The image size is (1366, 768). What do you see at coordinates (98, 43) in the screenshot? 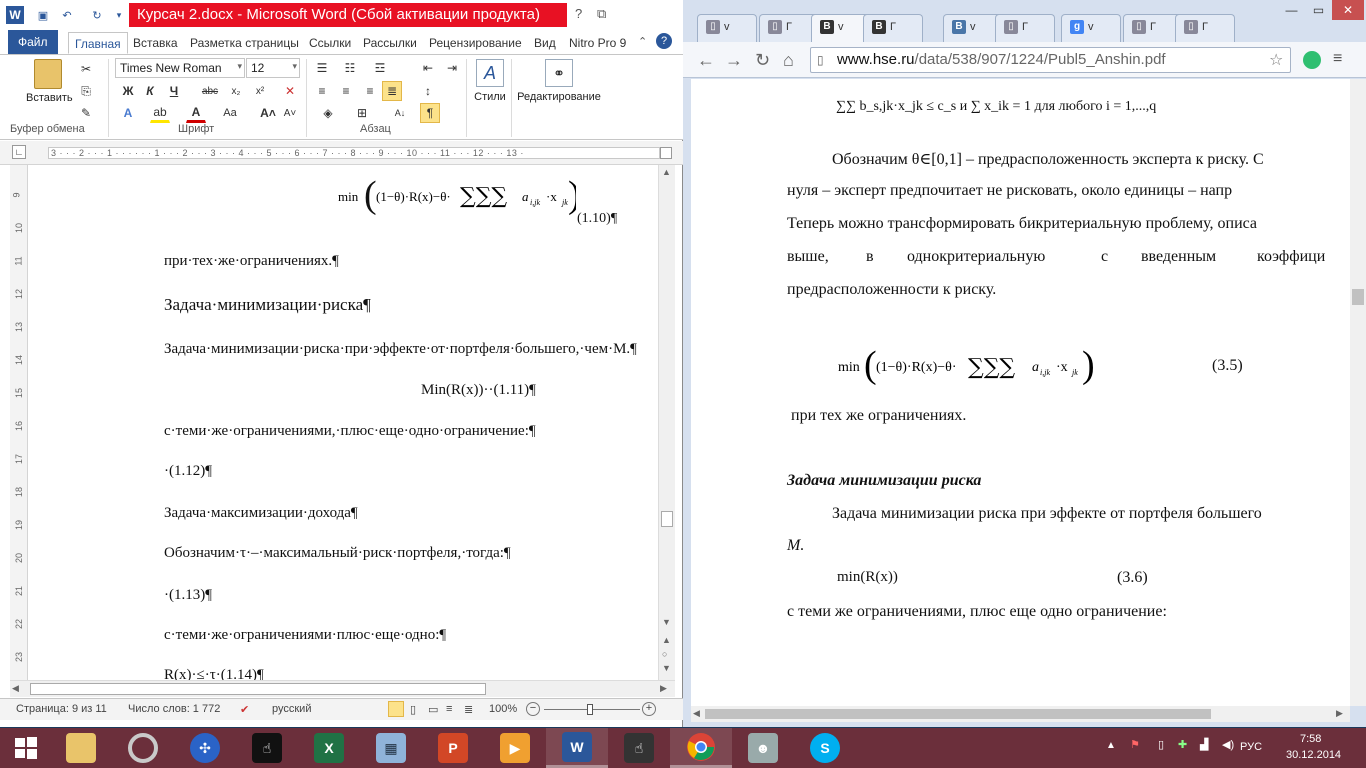
I see `tab-home: Главная` at bounding box center [98, 43].